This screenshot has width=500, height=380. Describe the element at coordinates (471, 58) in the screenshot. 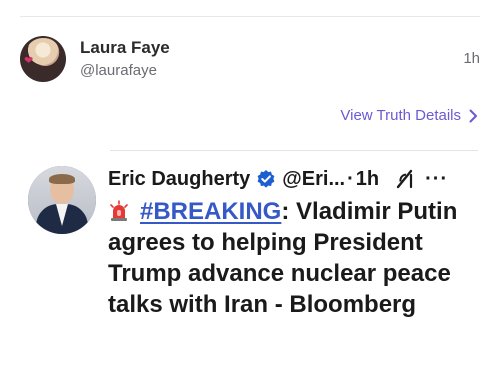

I see `post-timestamp: 1h` at that location.